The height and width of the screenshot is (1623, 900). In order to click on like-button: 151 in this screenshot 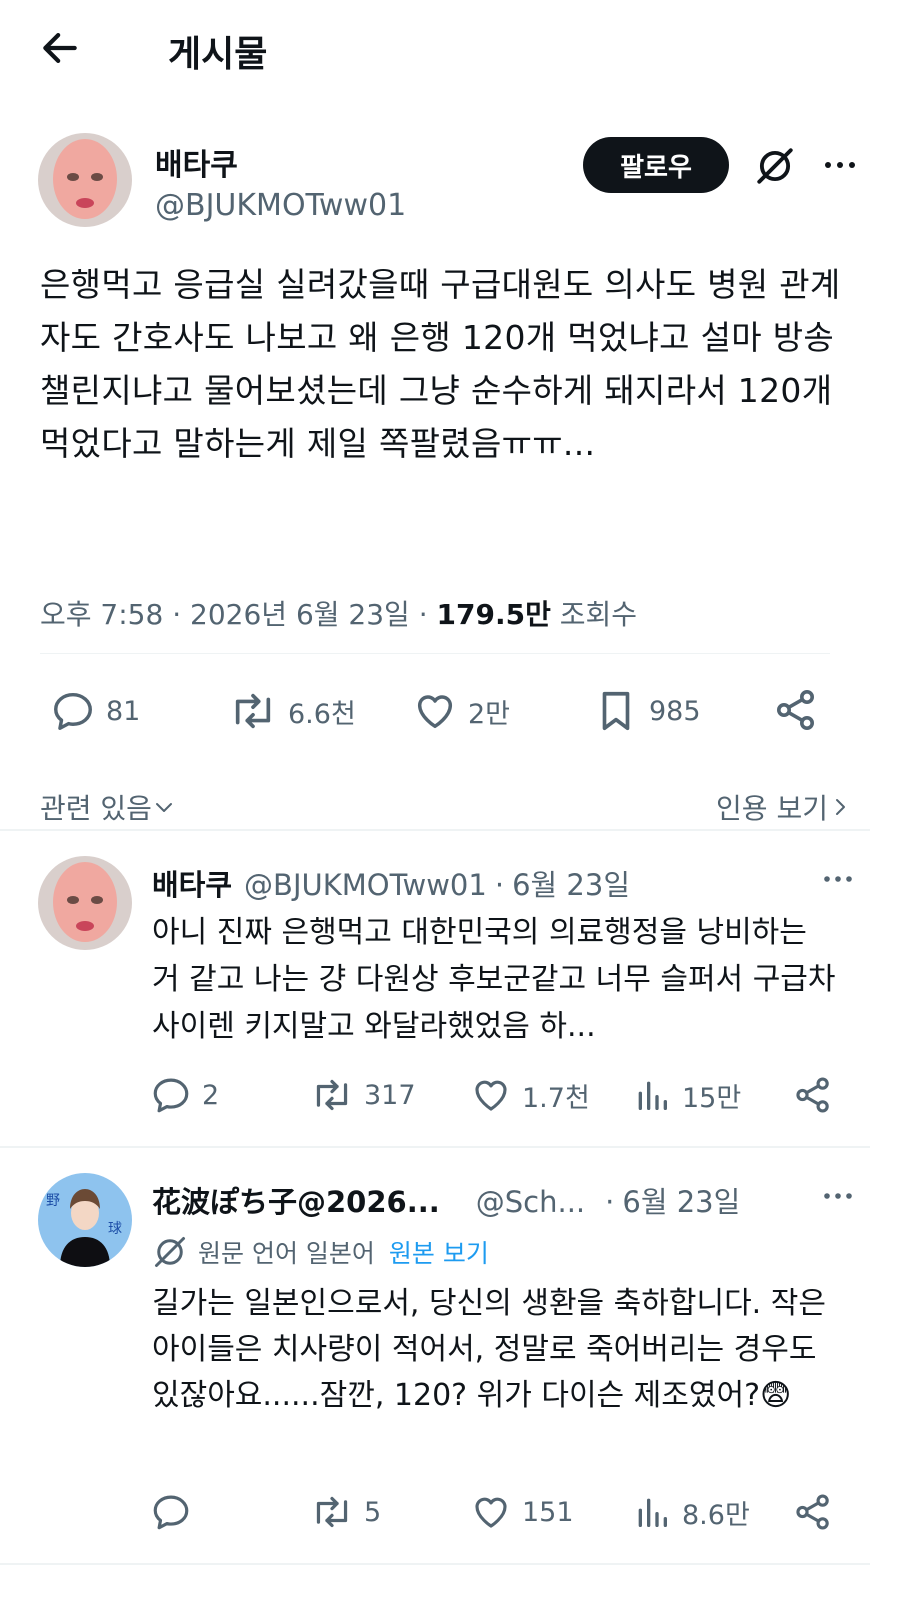, I will do `click(522, 1512)`.